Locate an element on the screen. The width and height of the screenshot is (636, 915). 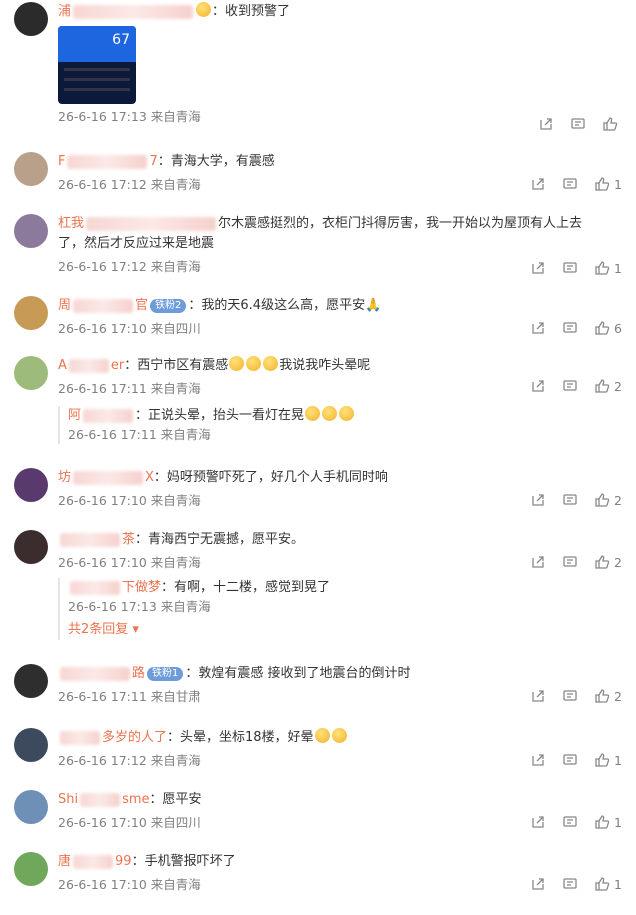
username: 多岁的人了 is located at coordinates (112, 737).